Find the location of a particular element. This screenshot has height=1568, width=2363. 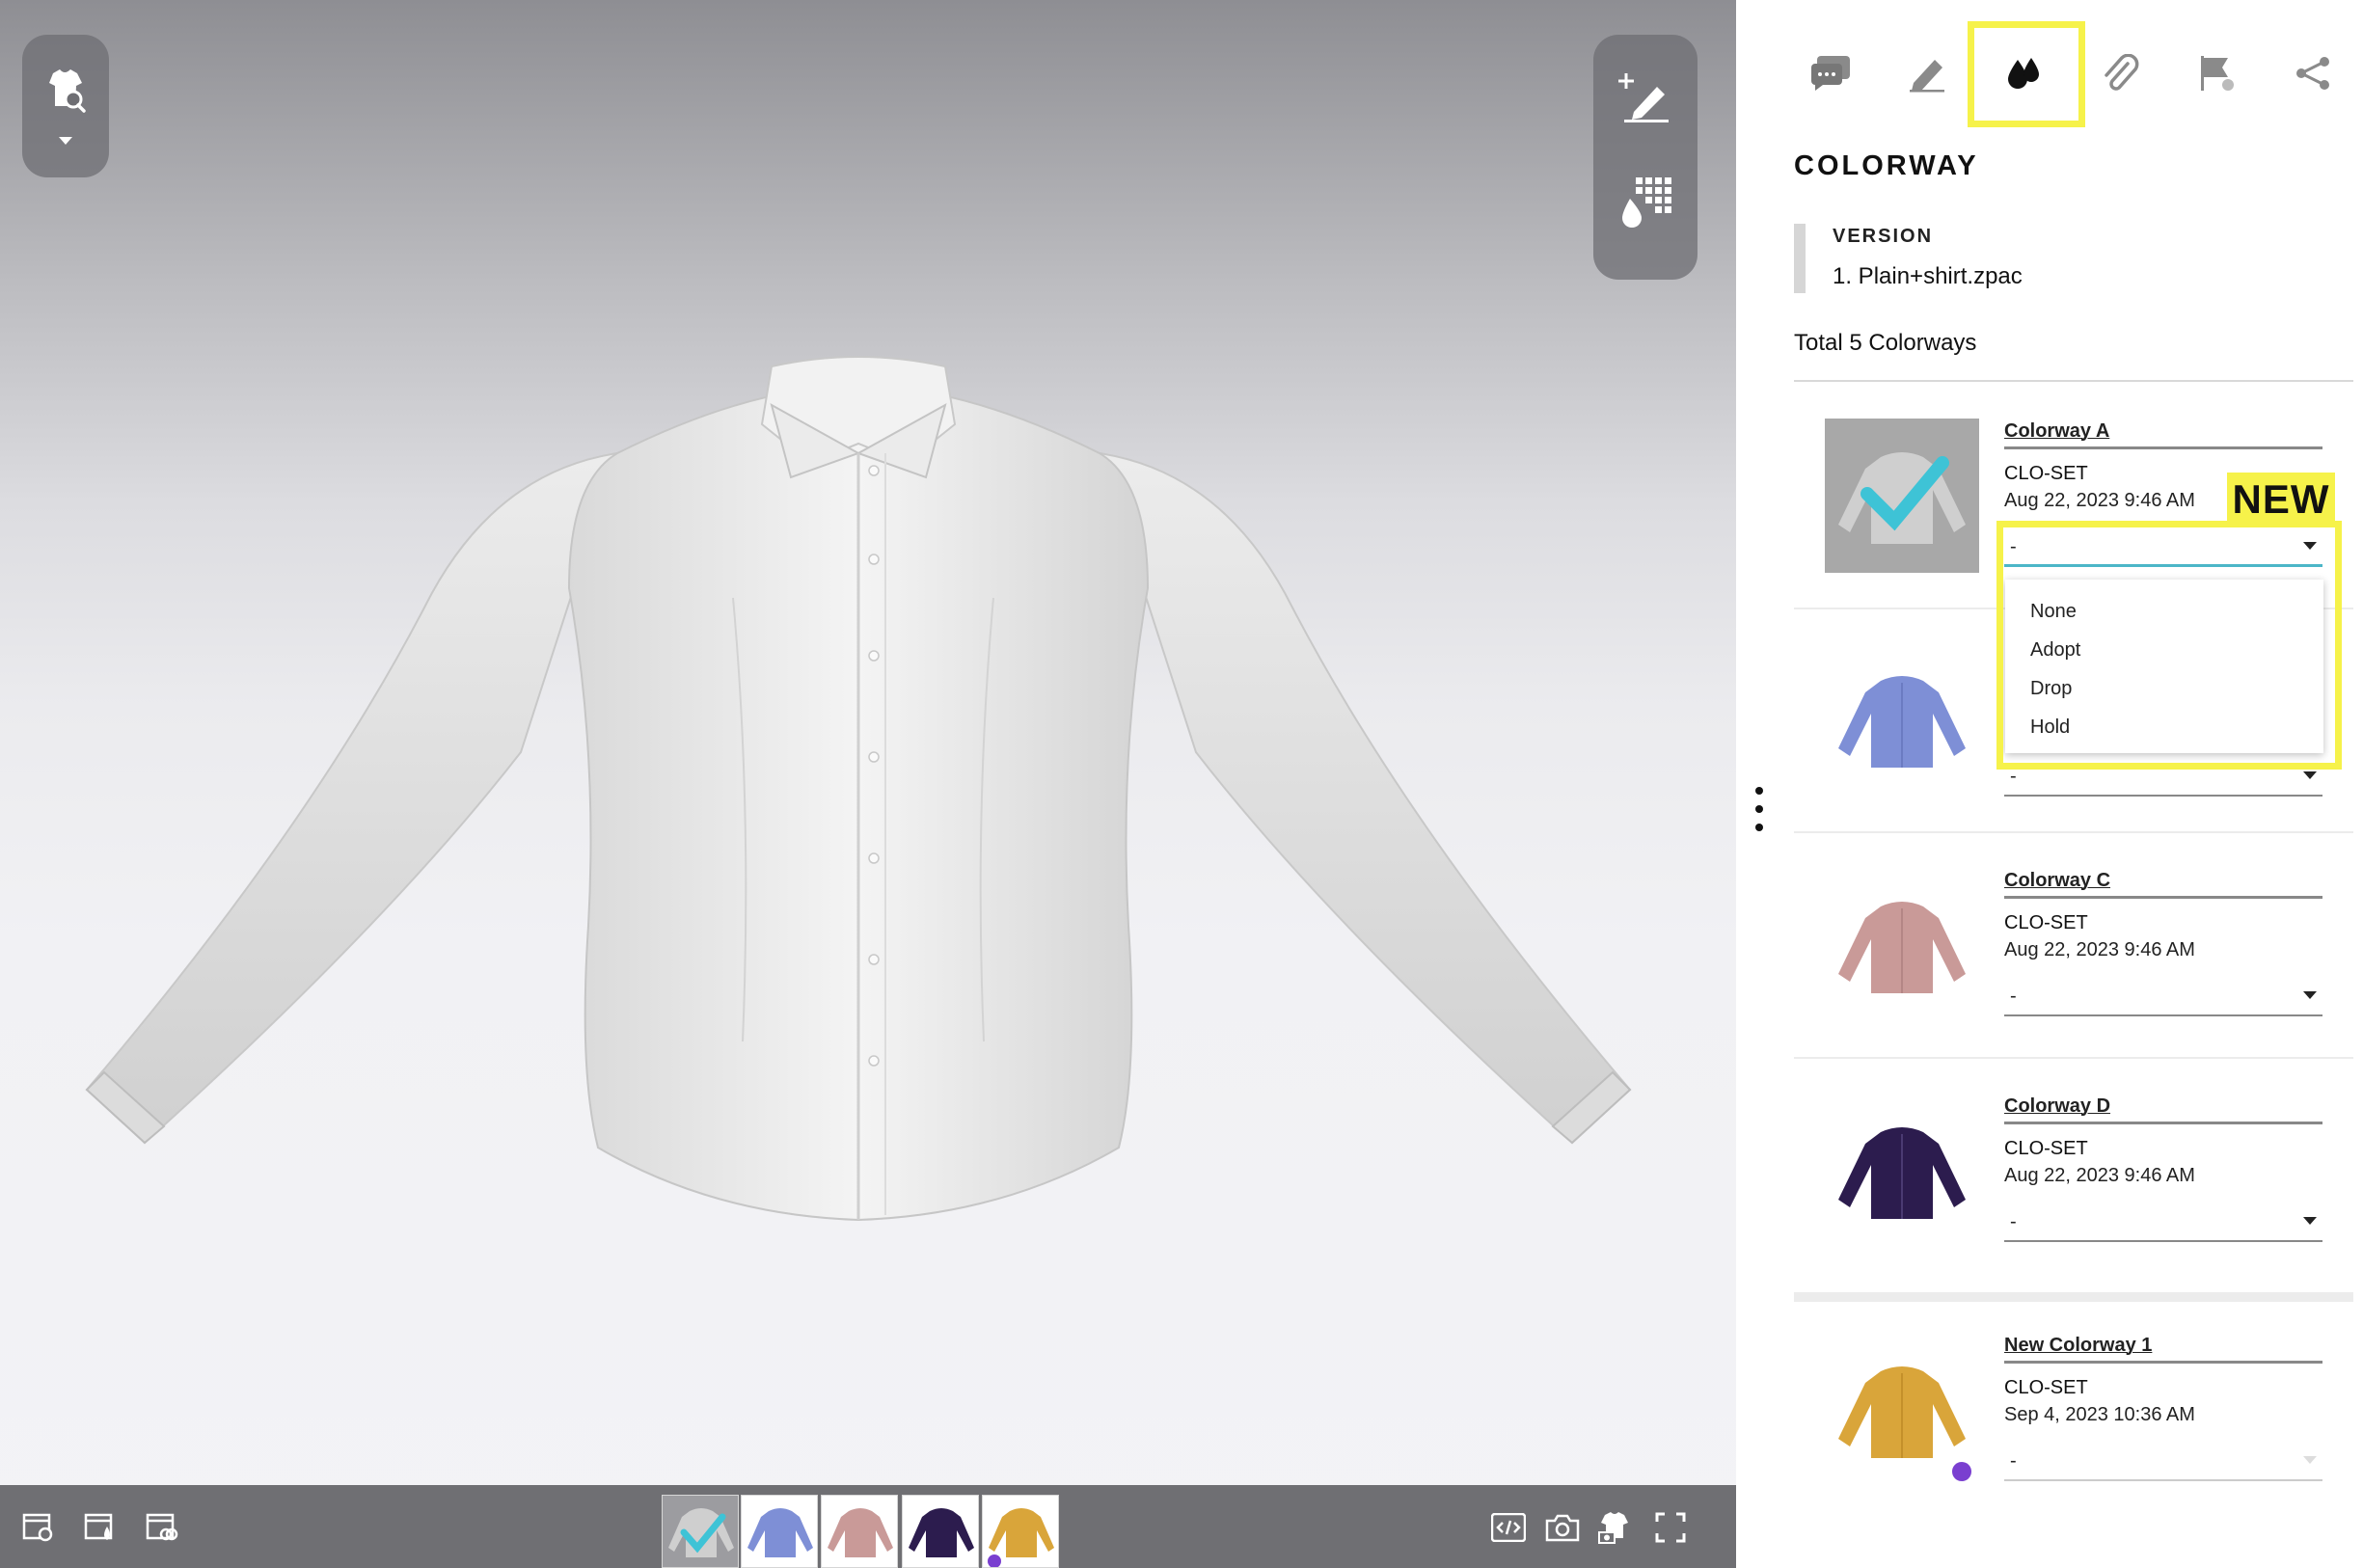

fullscreen-icon is located at coordinates (1670, 1528).